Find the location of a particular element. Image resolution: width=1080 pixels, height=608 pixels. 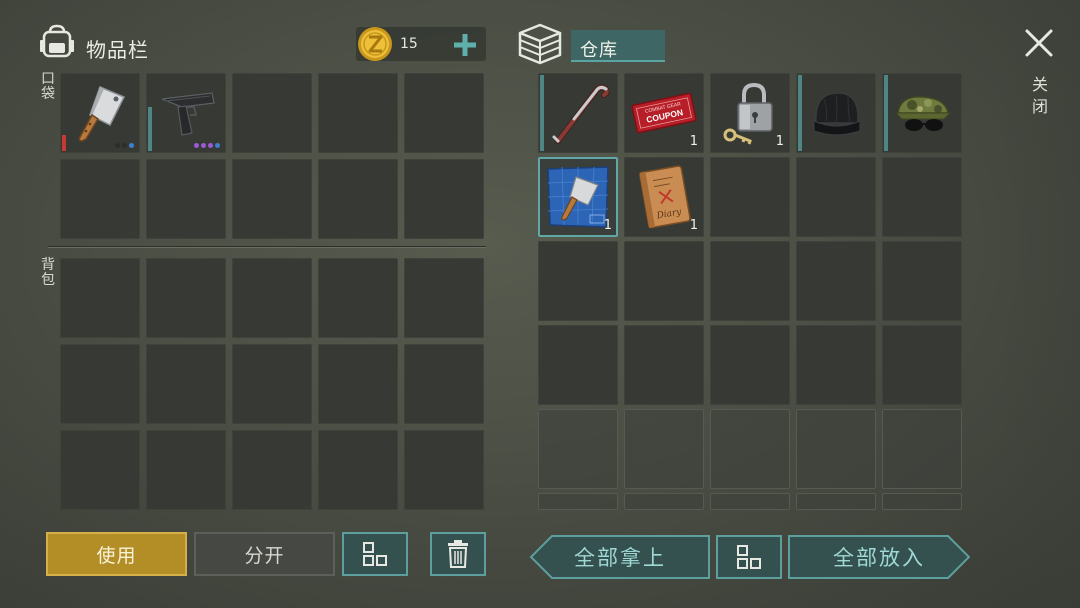

padlock-icon is located at coordinates (748, 113).